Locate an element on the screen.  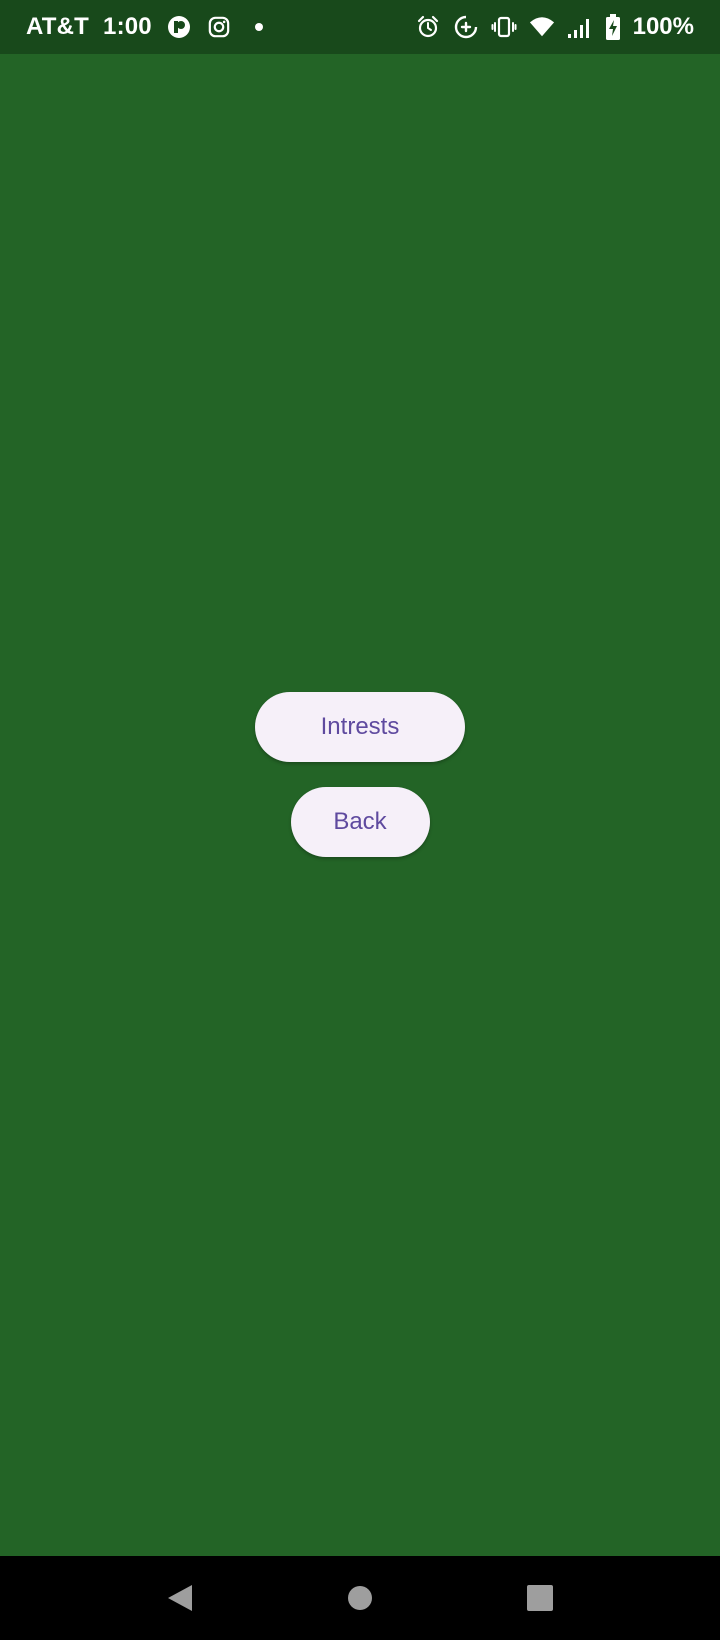
nav-recents-button is located at coordinates (540, 1598).